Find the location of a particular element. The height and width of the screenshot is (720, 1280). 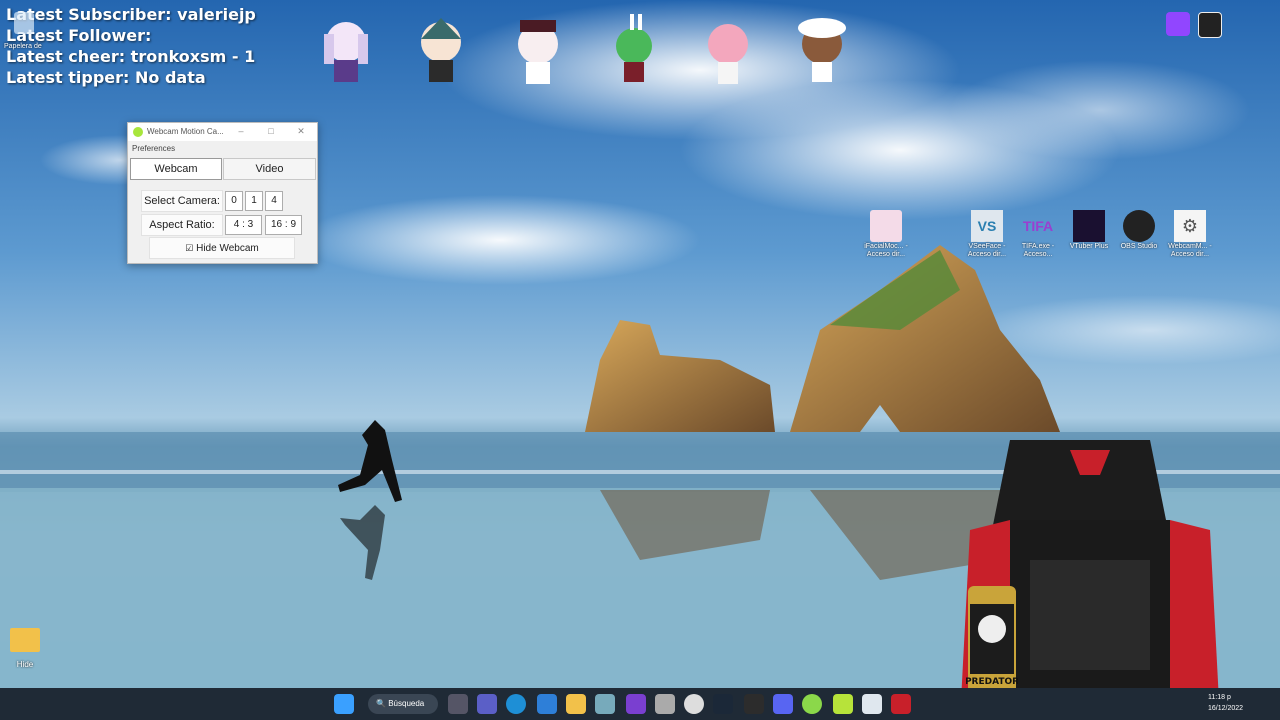

vseeface-icon: VS is located at coordinates (987, 226).